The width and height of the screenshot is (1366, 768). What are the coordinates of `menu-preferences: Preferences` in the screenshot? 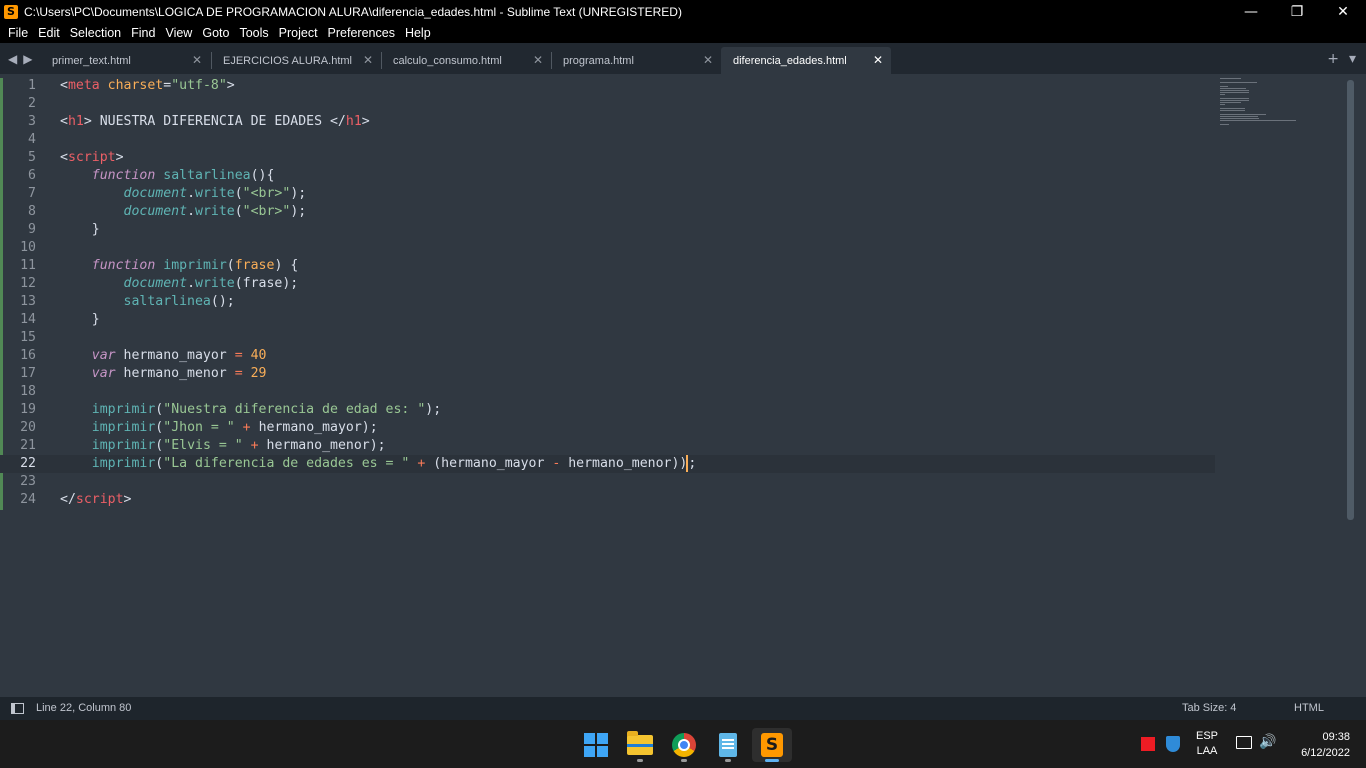 It's located at (361, 33).